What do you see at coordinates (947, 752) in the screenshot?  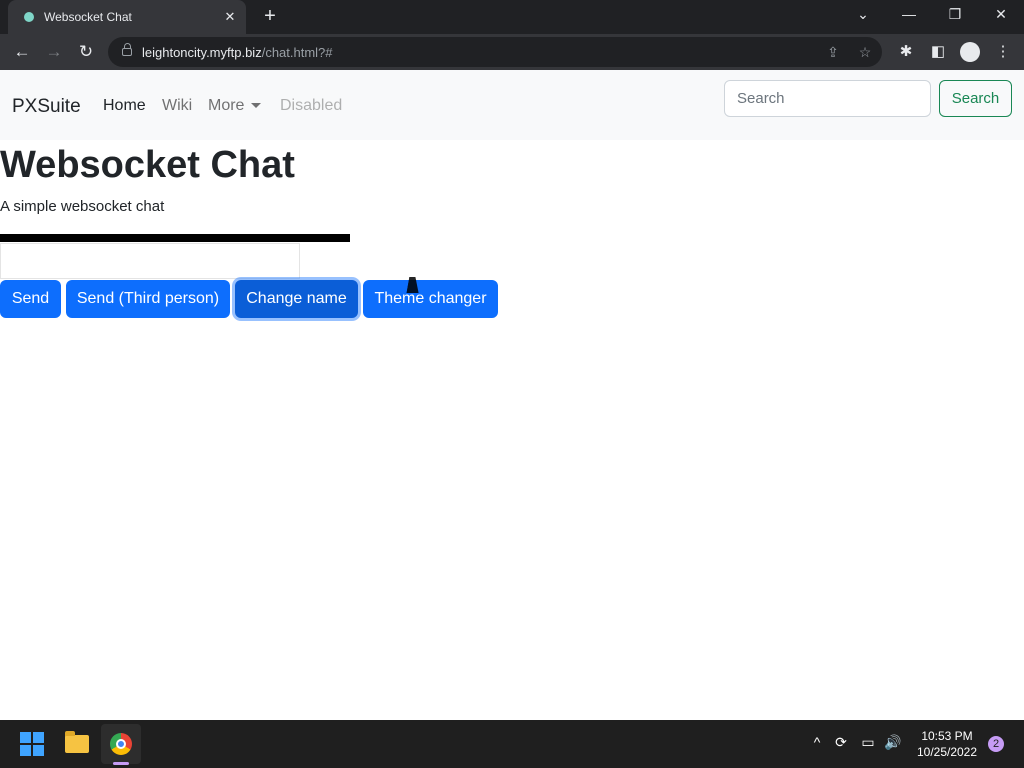 I see `clock-date: 10/25/2022` at bounding box center [947, 752].